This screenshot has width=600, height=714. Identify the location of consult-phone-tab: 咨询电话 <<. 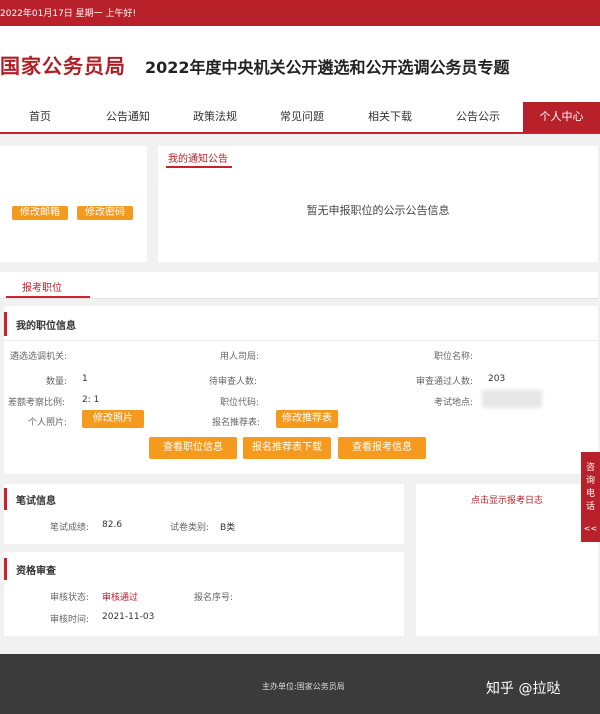
(590, 497).